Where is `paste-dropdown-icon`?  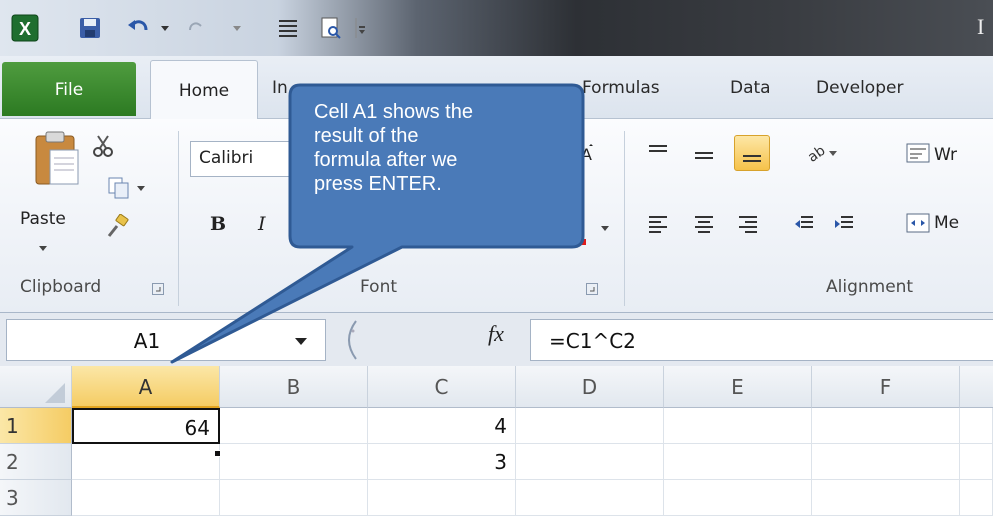
paste-dropdown-icon is located at coordinates (43, 248).